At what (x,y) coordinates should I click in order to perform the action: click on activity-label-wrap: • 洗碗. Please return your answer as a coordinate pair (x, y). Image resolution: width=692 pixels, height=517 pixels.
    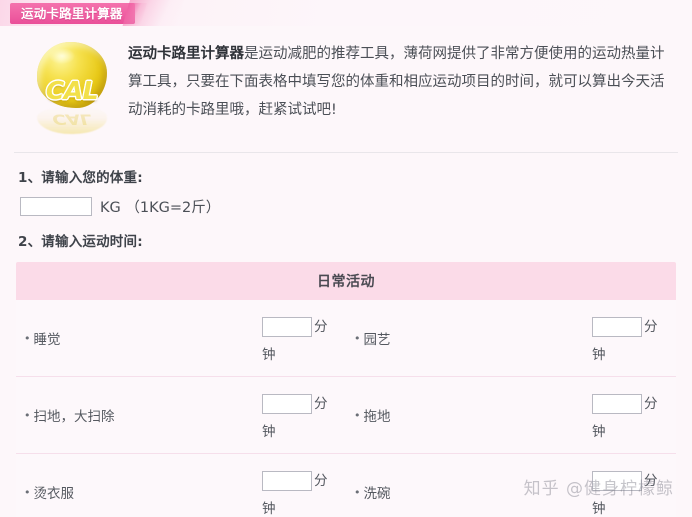
    Looking at the image, I should click on (473, 483).